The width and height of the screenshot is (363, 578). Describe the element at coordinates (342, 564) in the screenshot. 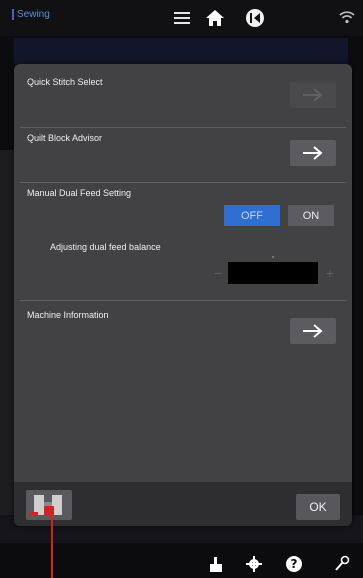

I see `wrench-icon` at that location.